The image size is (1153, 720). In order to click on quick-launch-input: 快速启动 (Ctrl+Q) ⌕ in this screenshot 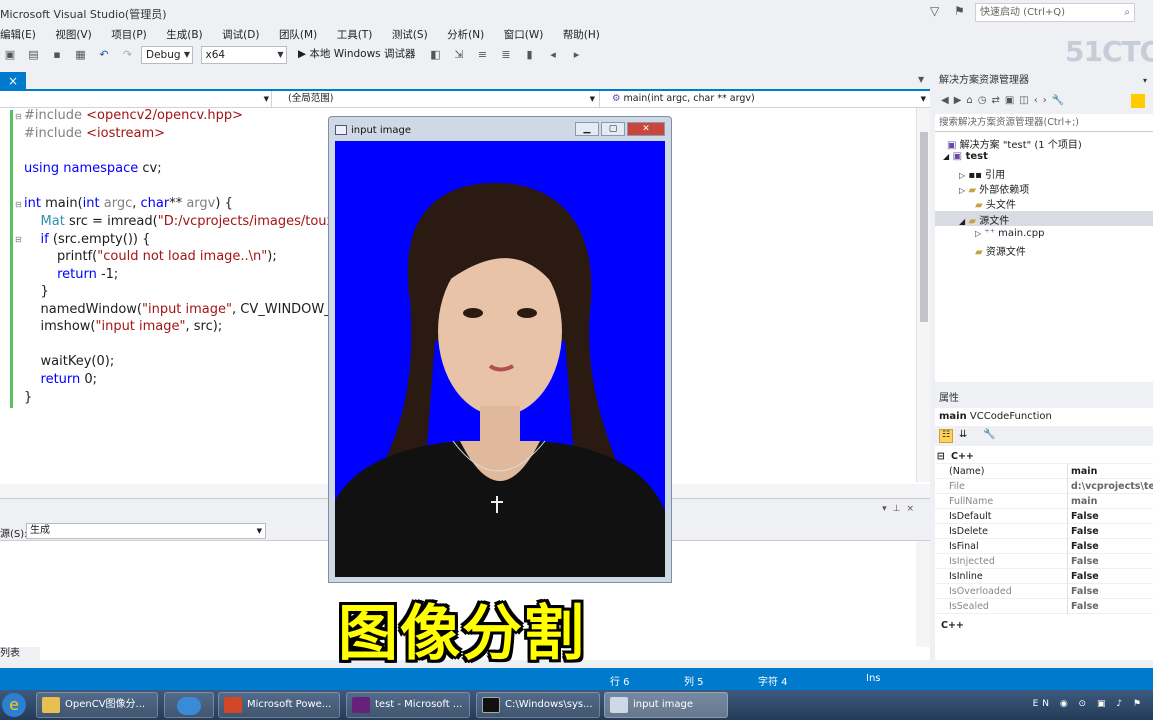, I will do `click(1055, 12)`.